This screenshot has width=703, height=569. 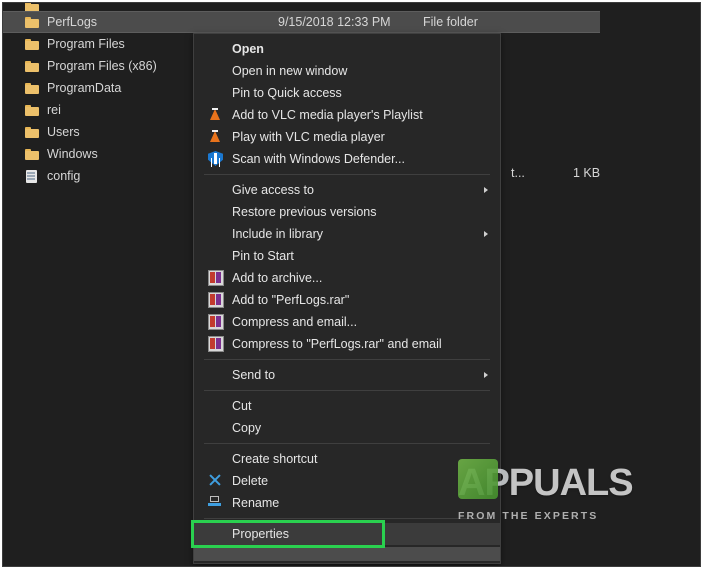 What do you see at coordinates (347, 234) in the screenshot?
I see `menu-item-include-in-library: Include in library` at bounding box center [347, 234].